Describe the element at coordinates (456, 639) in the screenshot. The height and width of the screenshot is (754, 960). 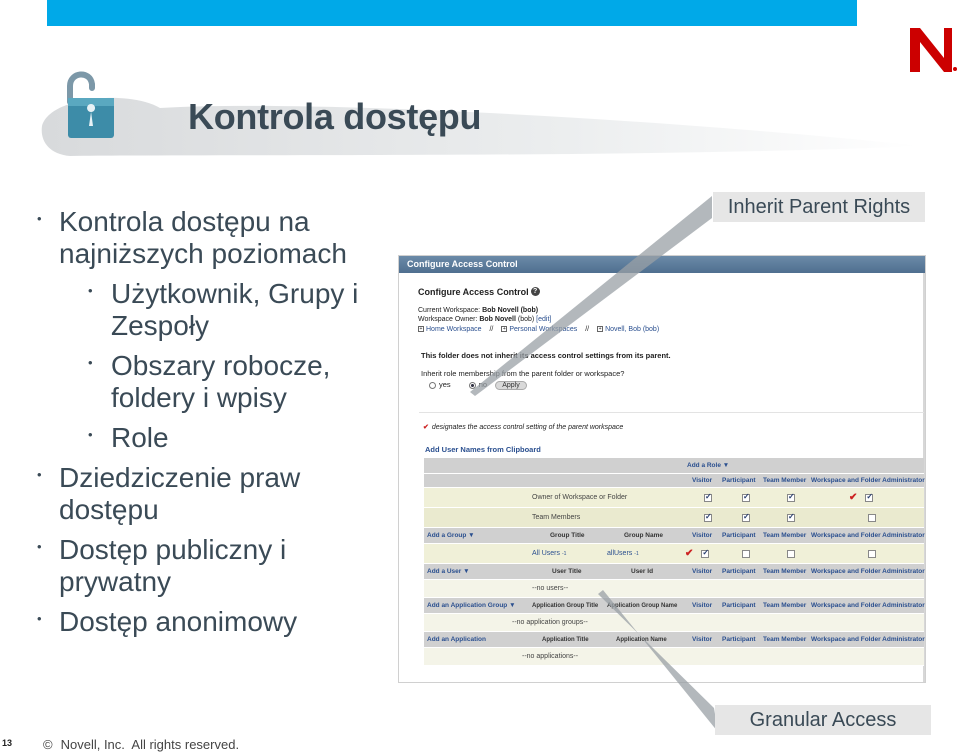
I see `add-application-link: Add an Application` at that location.